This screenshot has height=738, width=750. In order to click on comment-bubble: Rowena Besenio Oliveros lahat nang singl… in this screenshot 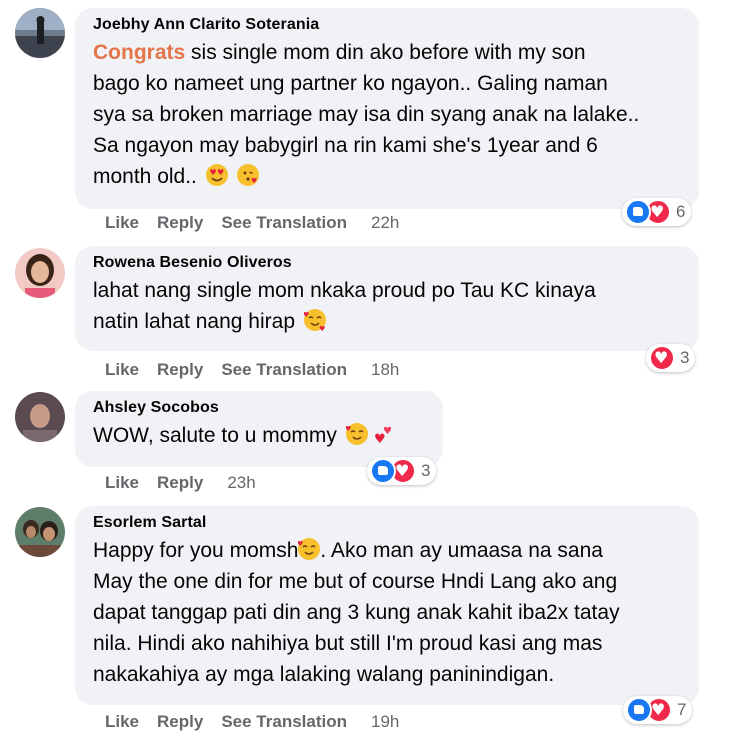, I will do `click(387, 298)`.